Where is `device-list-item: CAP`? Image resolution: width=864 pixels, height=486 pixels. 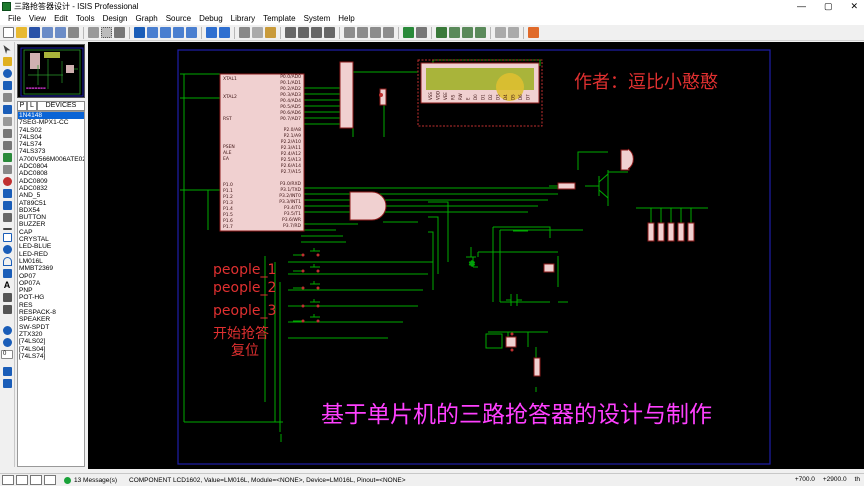
device-list-item: CAP is located at coordinates (51, 232).